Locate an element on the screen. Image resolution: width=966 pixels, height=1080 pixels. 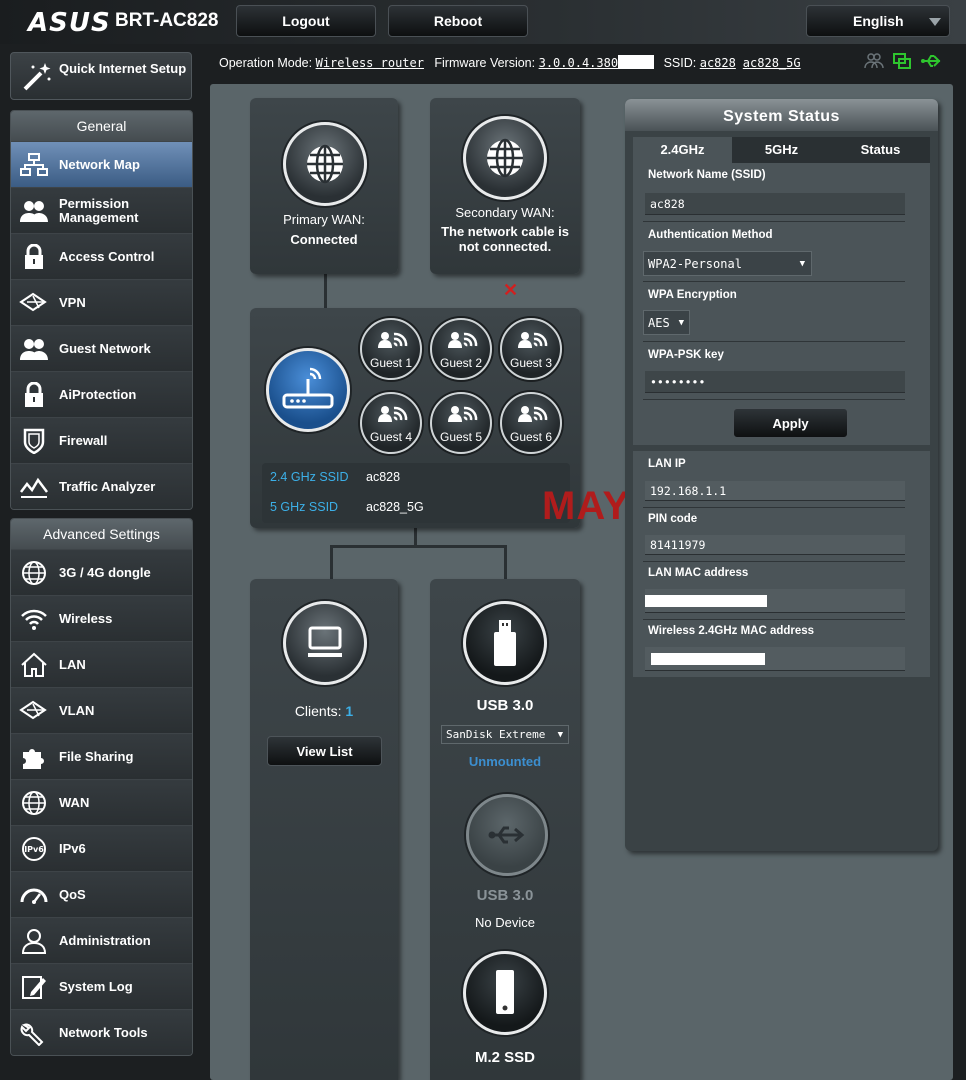
branch-connector-line is located at coordinates (418, 546).